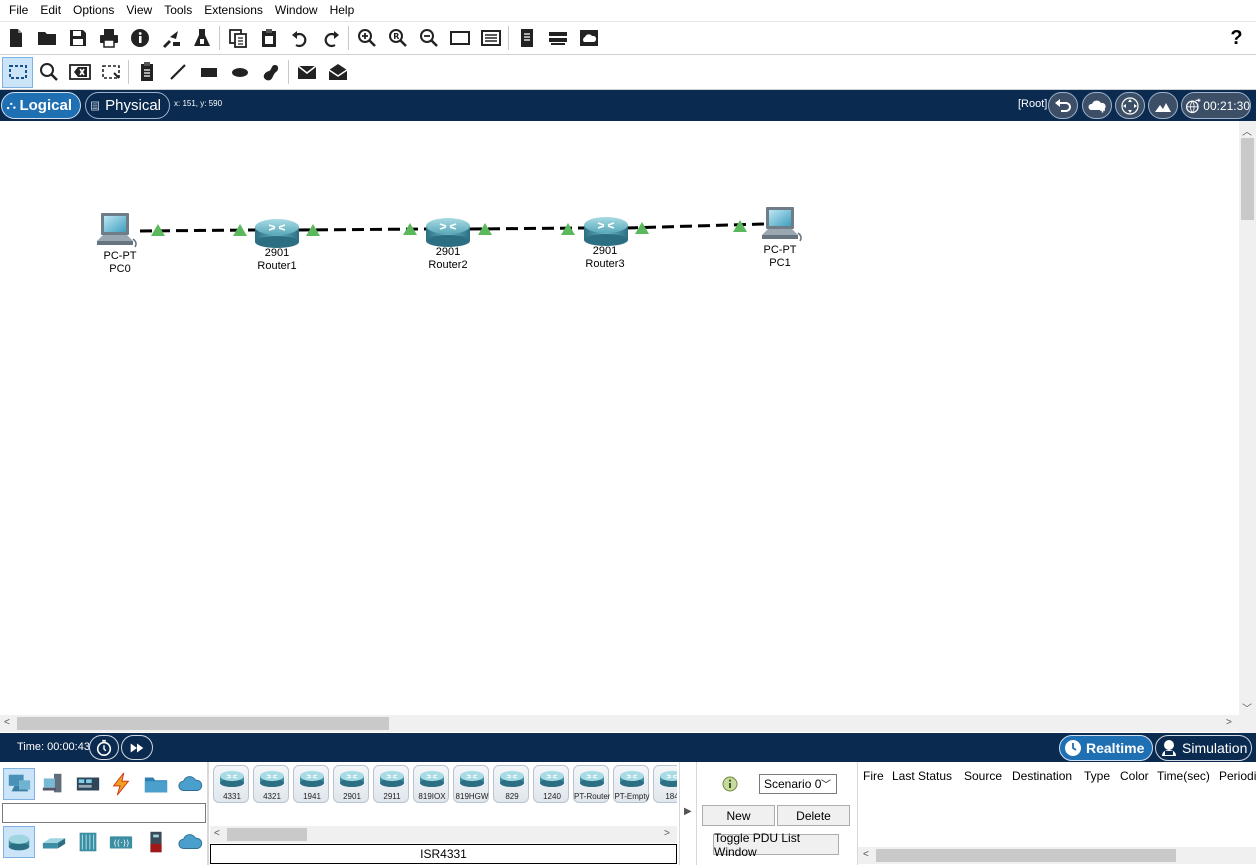 The image size is (1256, 865). What do you see at coordinates (88, 842) in the screenshot?
I see `hubs-subcategory` at bounding box center [88, 842].